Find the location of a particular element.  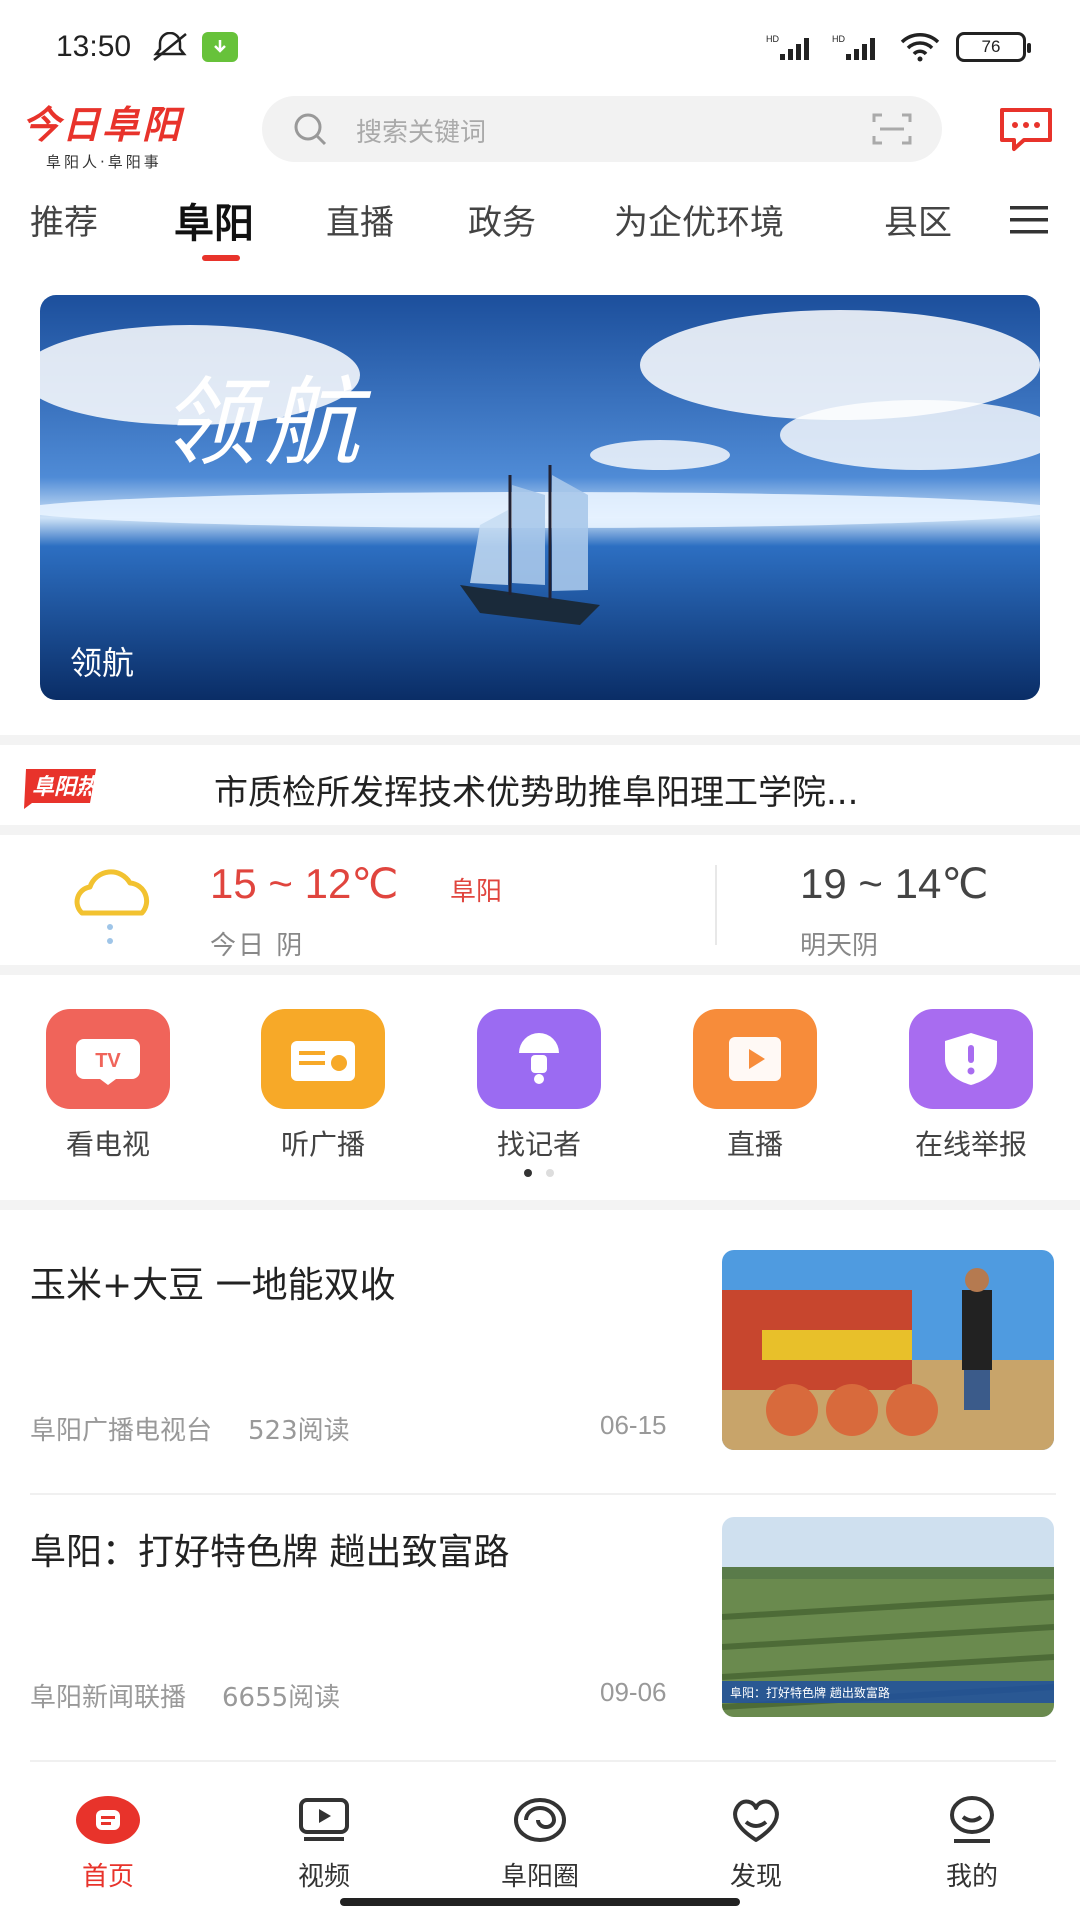

logo-subtitle: 阜阳人·阜阳事 is located at coordinates (104, 162).